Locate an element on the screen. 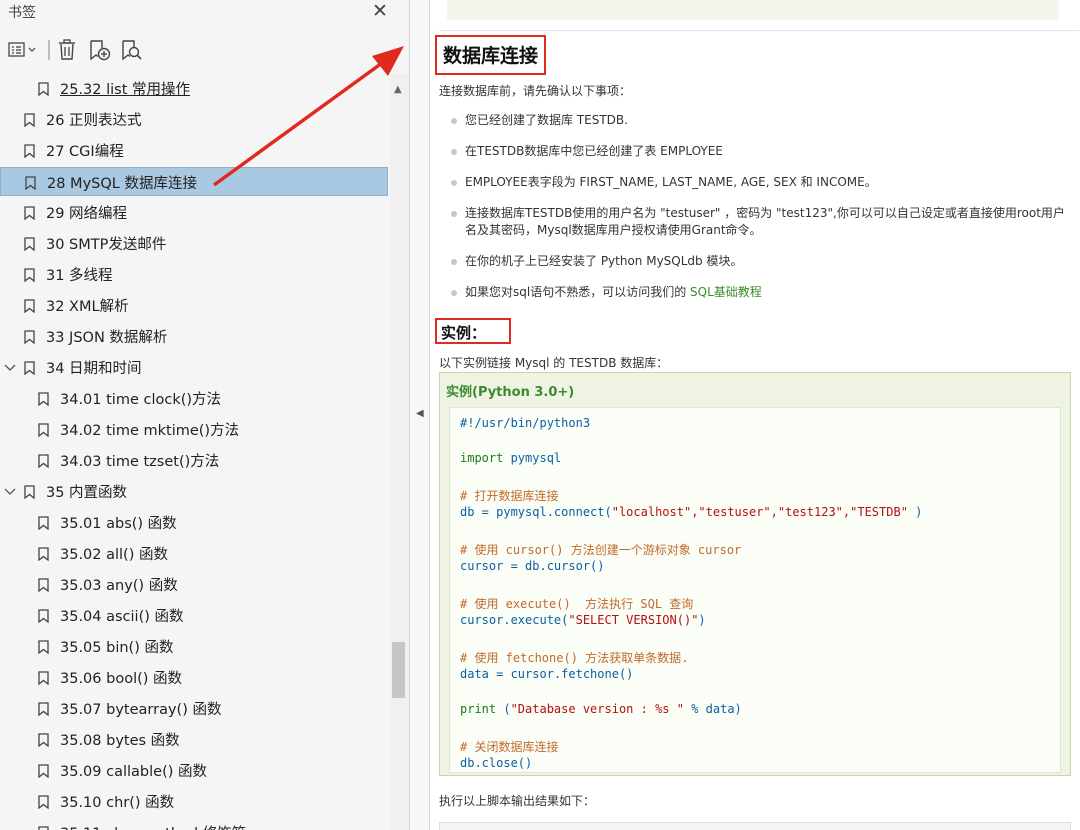 This screenshot has height=830, width=1080. bookmark-label: 34.02 time mktime()方法 is located at coordinates (150, 431).